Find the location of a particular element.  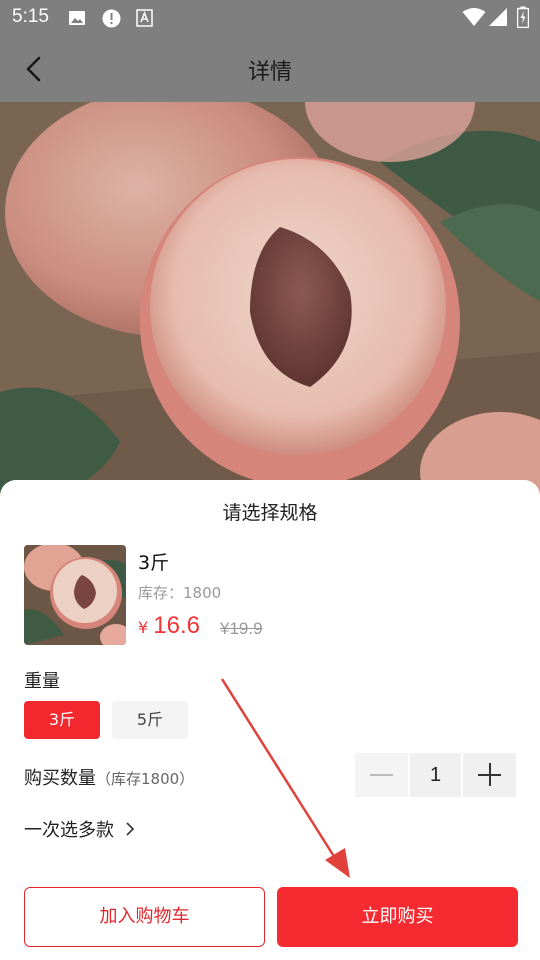

stock-text: 库存：1800 is located at coordinates (180, 593).